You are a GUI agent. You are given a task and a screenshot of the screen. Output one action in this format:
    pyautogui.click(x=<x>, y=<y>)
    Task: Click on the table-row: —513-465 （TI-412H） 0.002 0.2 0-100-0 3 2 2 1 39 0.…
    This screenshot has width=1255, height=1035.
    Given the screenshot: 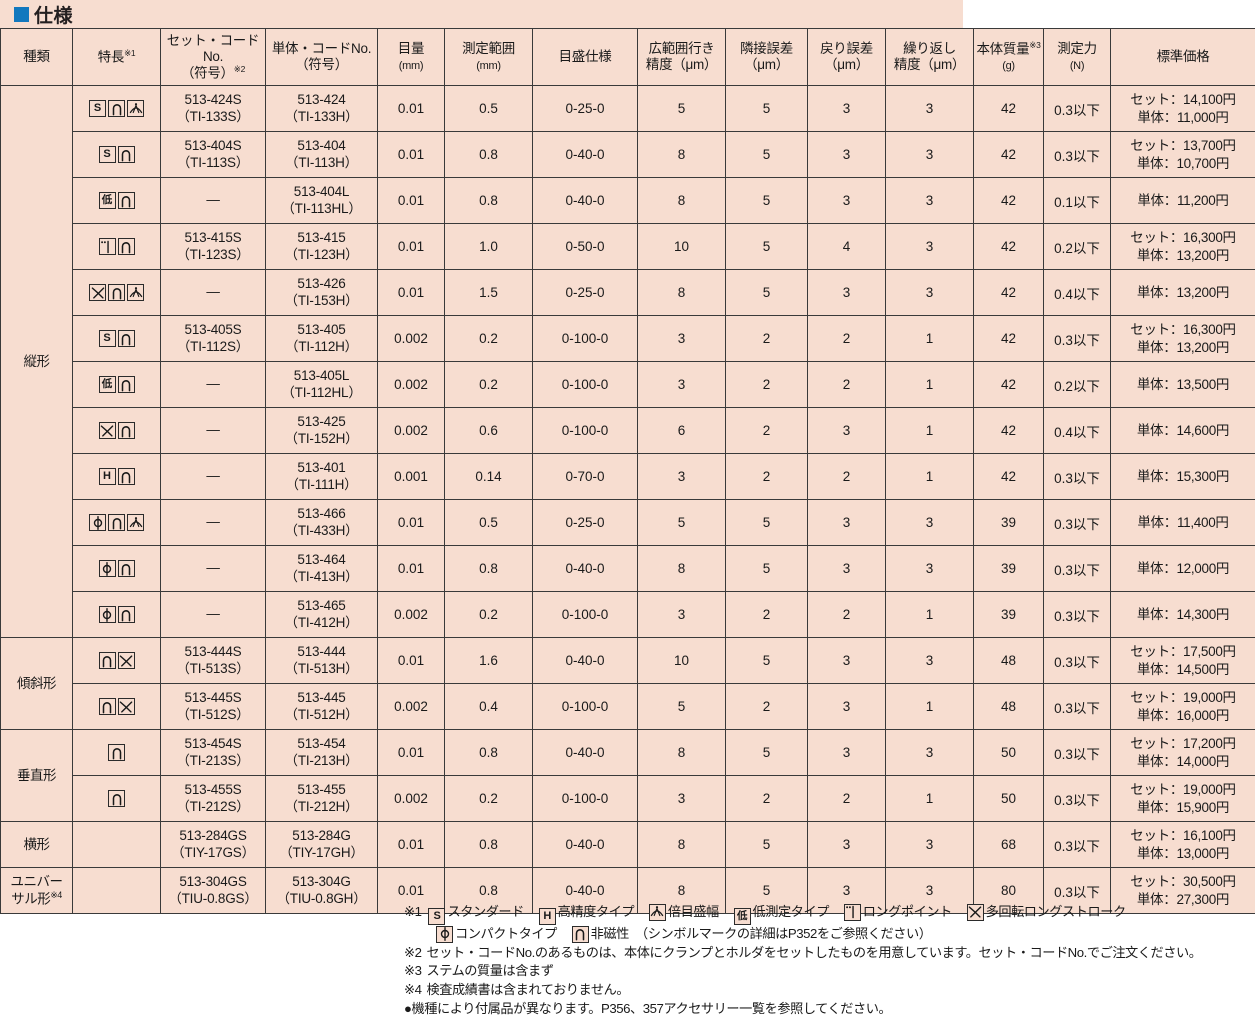 What is the action you would take?
    pyautogui.click(x=628, y=614)
    